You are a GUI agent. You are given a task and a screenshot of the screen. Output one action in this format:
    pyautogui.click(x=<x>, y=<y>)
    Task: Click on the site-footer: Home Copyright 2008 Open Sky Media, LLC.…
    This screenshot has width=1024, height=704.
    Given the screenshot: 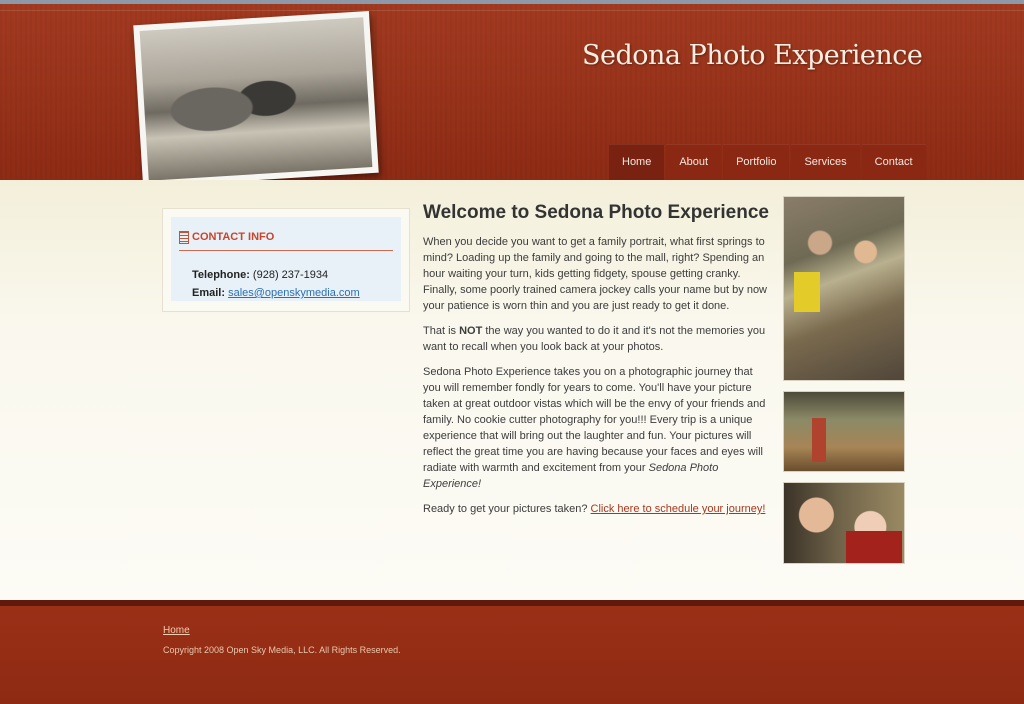 What is the action you would take?
    pyautogui.click(x=512, y=652)
    